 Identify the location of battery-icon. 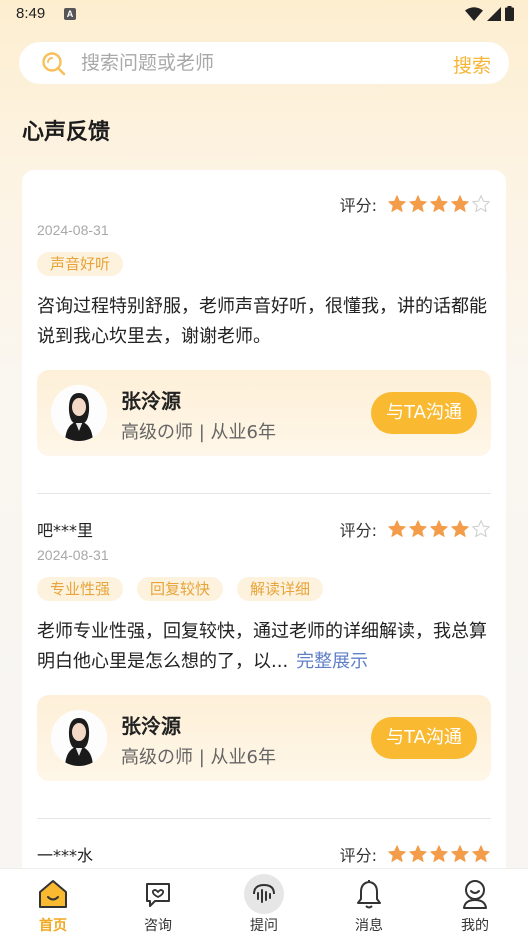
(509, 13).